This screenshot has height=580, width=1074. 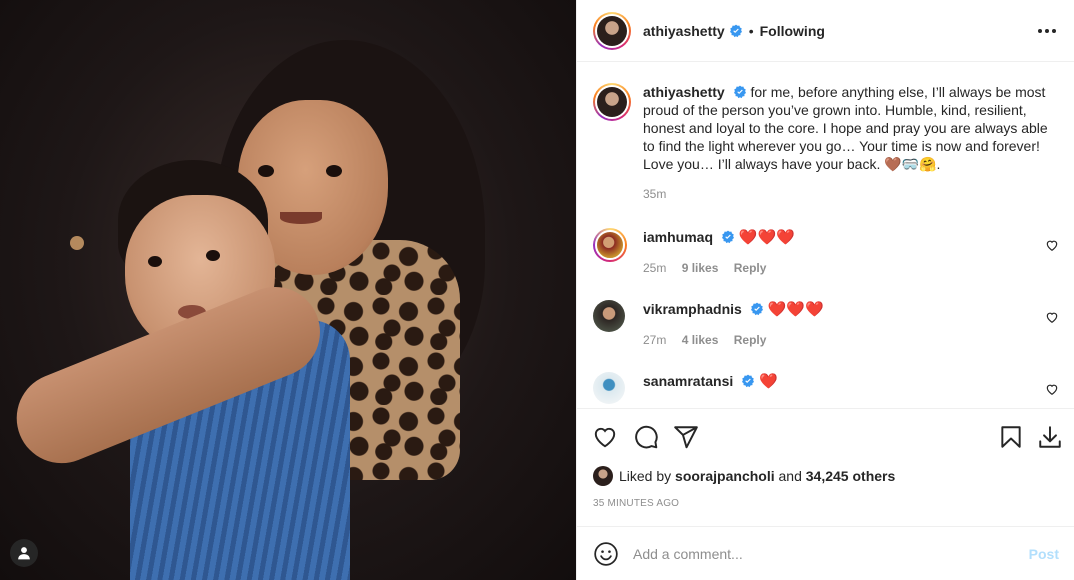 I want to click on caption-username: athiyashetty, so click(x=684, y=92).